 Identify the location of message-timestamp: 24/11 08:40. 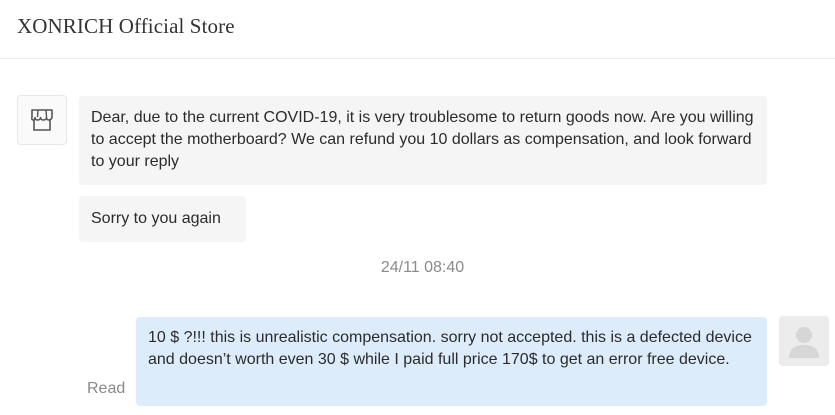
(422, 267).